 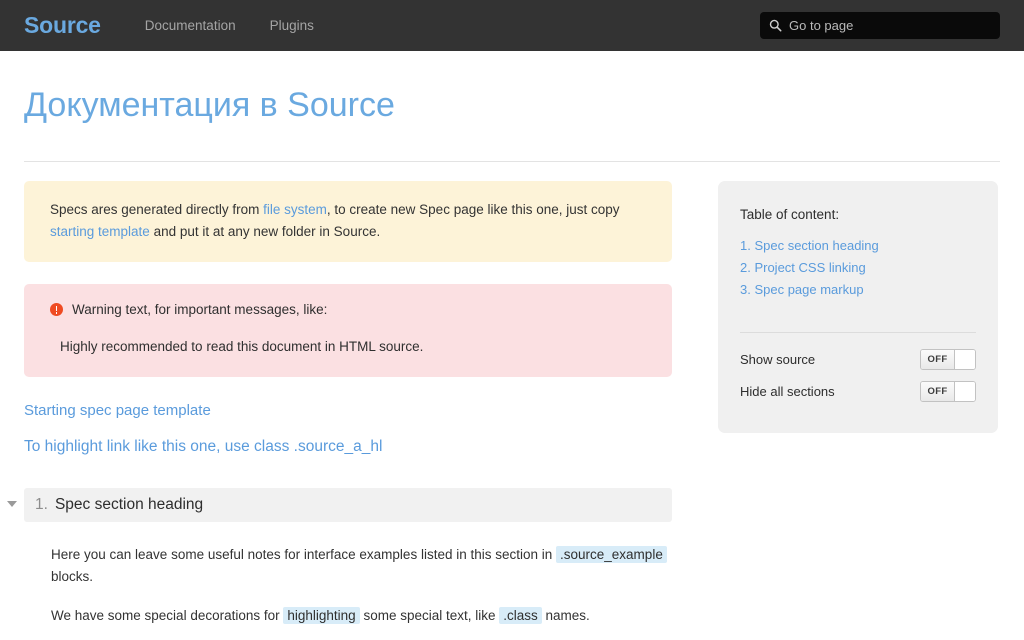 What do you see at coordinates (167, 616) in the screenshot?
I see `paragraph-2-text-before: We have some special decorations for` at bounding box center [167, 616].